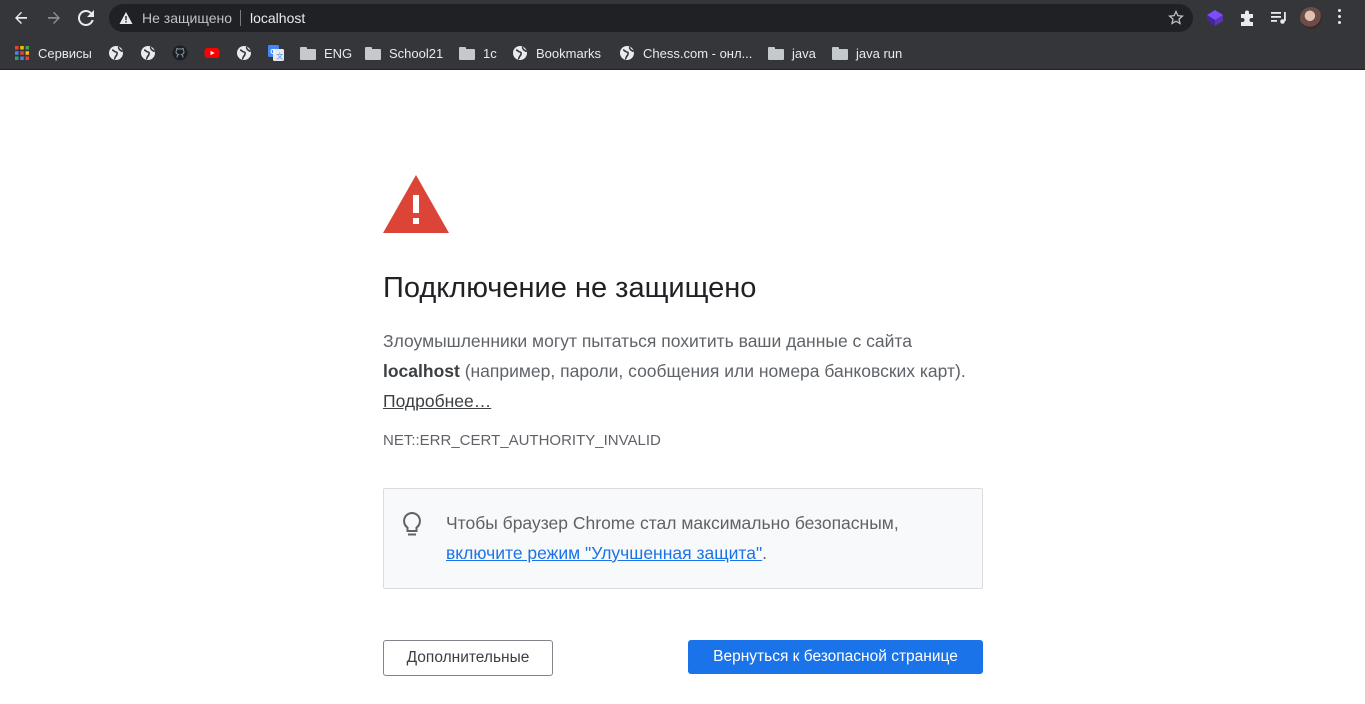 The image size is (1365, 704). What do you see at coordinates (765, 553) in the screenshot?
I see `tip-end: .` at bounding box center [765, 553].